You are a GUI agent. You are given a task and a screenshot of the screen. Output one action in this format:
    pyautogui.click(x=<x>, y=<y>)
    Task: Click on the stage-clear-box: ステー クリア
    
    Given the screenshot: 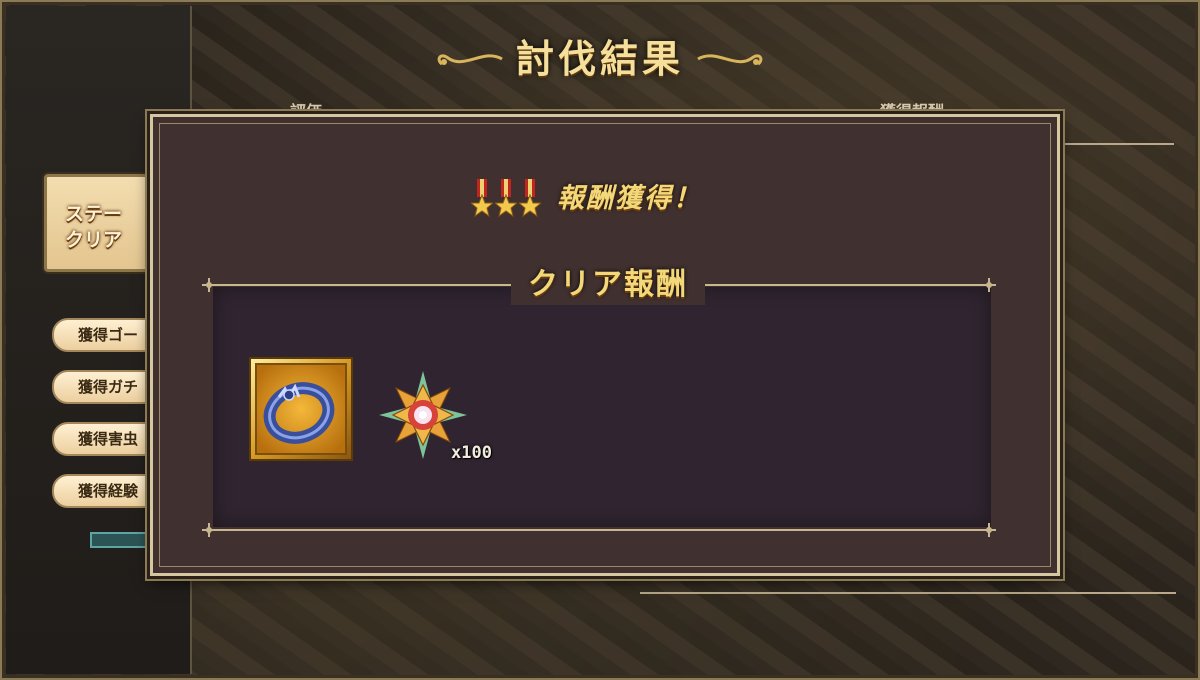 What is the action you would take?
    pyautogui.click(x=102, y=223)
    